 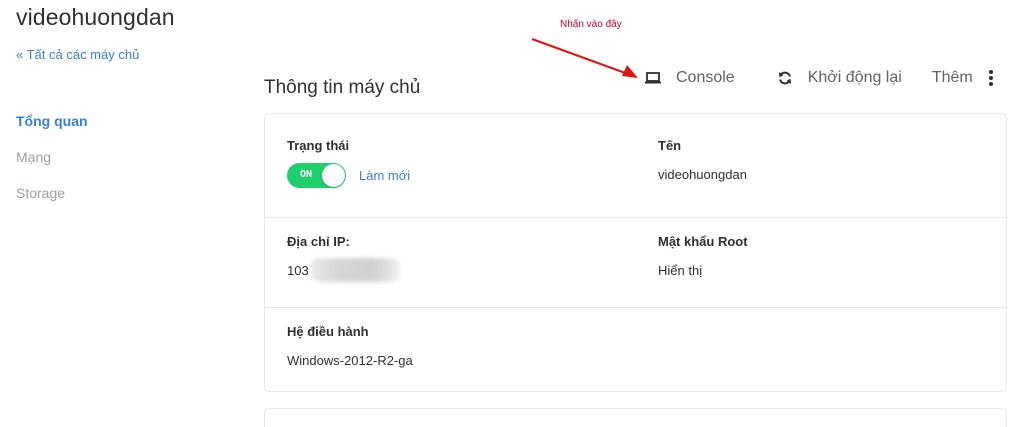 What do you see at coordinates (354, 270) in the screenshot?
I see `ip-redaction-blur` at bounding box center [354, 270].